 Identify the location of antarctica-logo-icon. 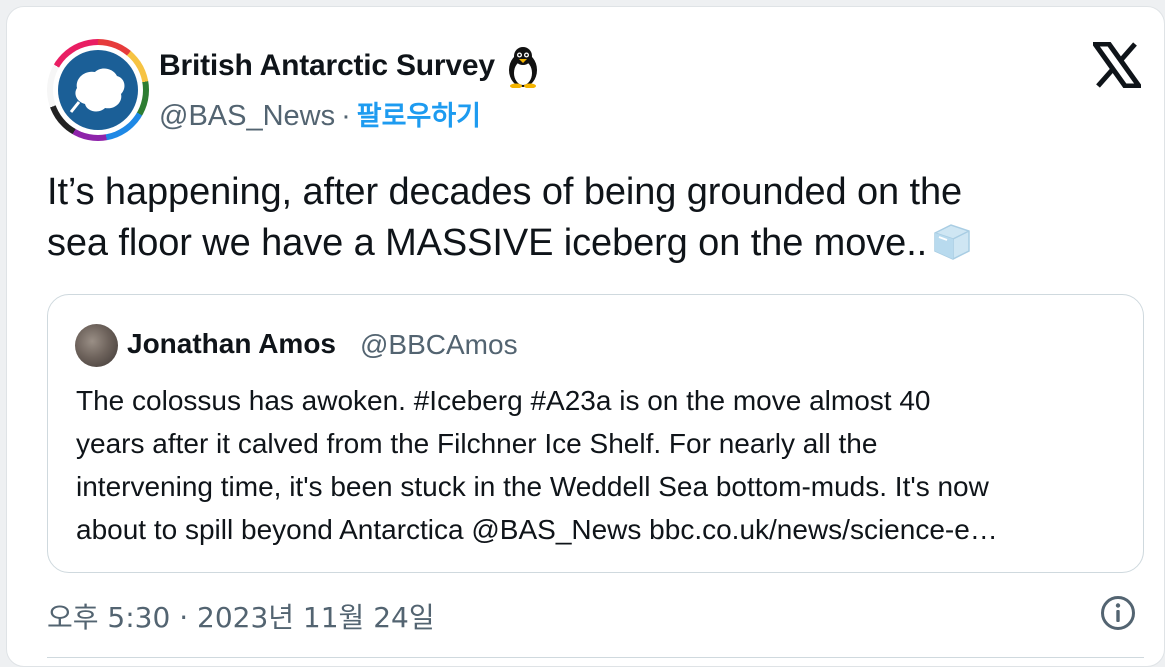
(98, 90).